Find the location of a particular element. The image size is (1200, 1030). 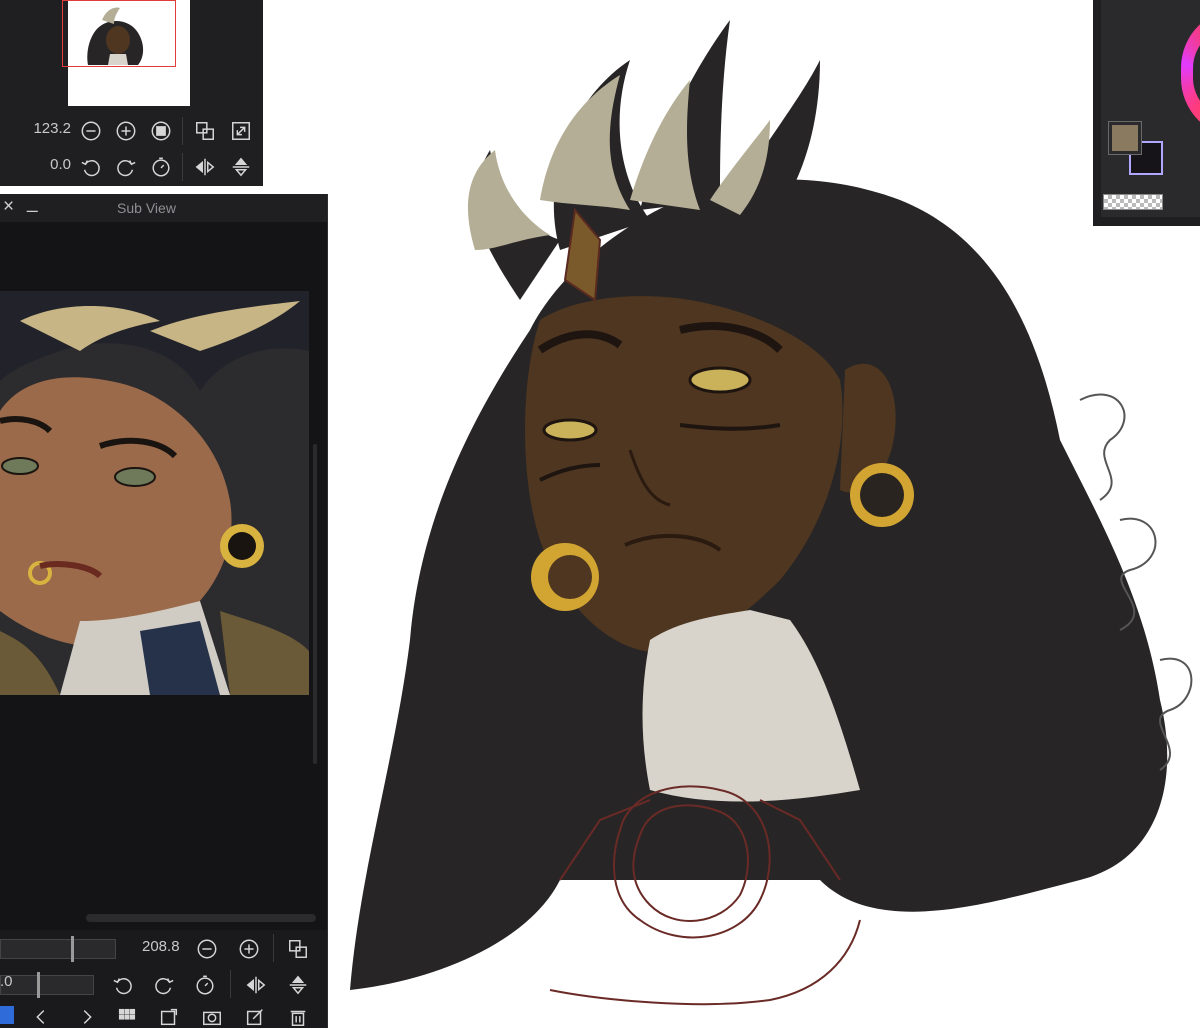

previous-image-button is located at coordinates (41, 1017).